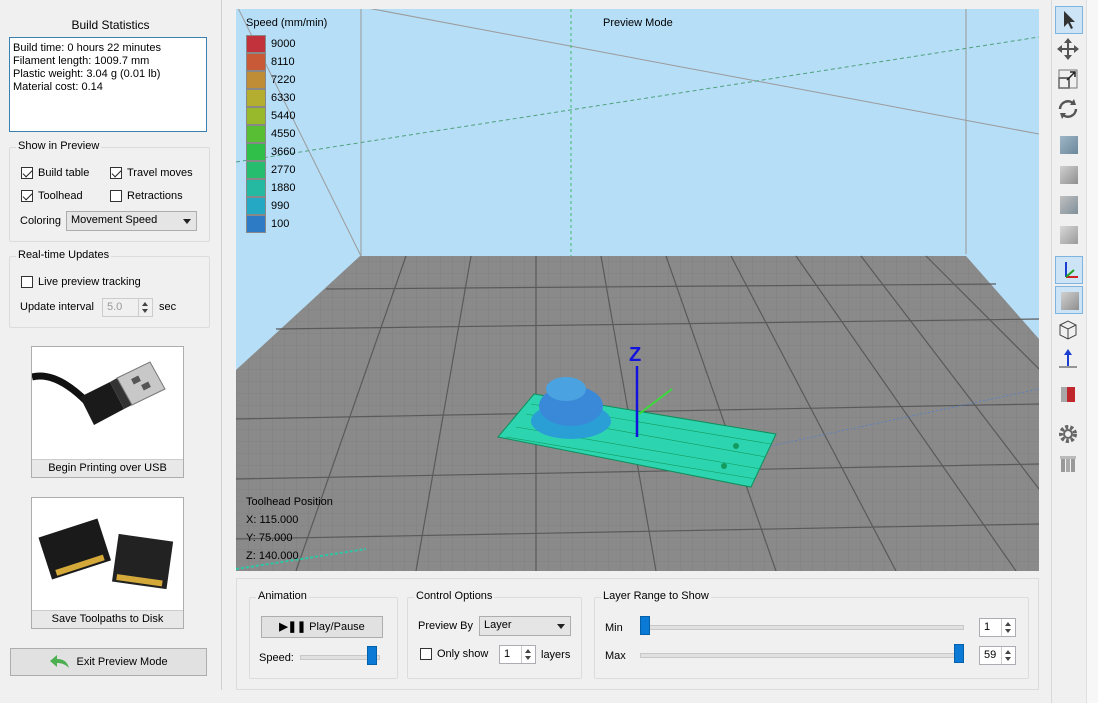  I want to click on wireframe-tool, so click(1069, 330).